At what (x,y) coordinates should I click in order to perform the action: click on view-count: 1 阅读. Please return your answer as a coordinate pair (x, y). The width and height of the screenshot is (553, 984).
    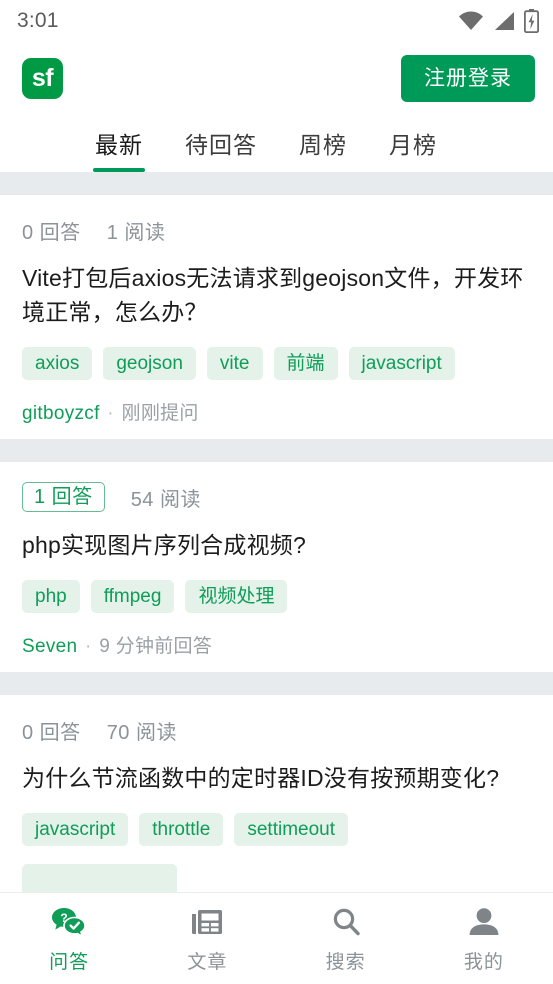
    Looking at the image, I should click on (136, 232).